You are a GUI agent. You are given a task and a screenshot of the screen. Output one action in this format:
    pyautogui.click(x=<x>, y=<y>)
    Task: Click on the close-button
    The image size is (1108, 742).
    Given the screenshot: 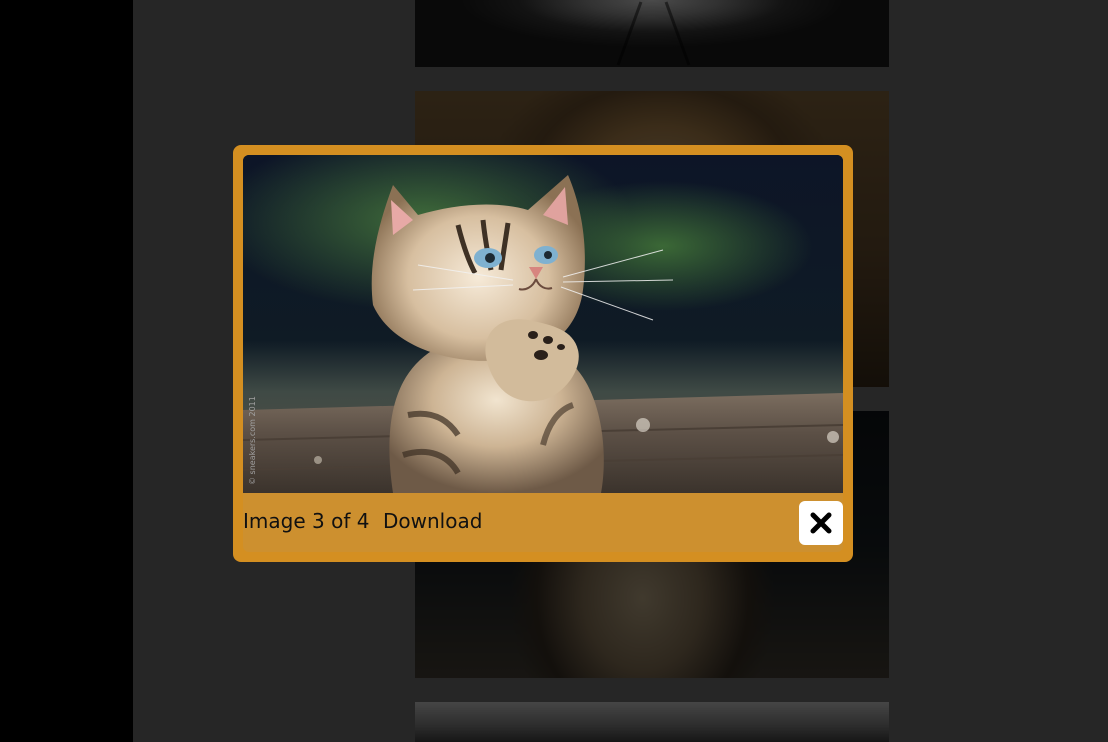 What is the action you would take?
    pyautogui.click(x=821, y=523)
    